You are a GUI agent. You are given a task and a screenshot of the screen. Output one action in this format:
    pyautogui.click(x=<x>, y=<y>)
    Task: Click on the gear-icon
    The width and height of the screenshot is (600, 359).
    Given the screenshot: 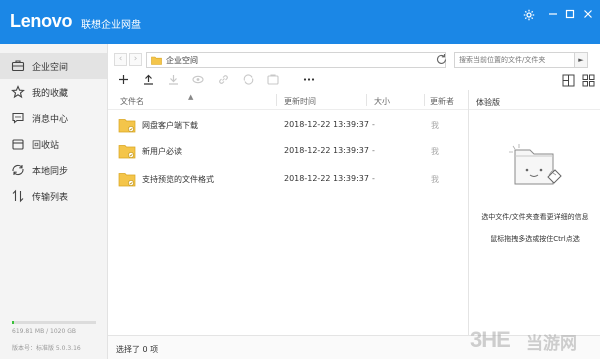 What is the action you would take?
    pyautogui.click(x=529, y=16)
    